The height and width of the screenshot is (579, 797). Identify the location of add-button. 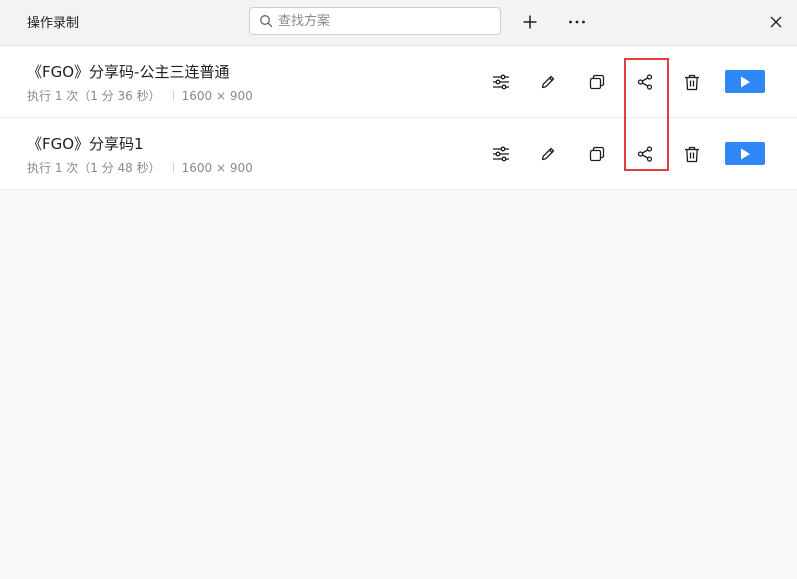
(530, 22).